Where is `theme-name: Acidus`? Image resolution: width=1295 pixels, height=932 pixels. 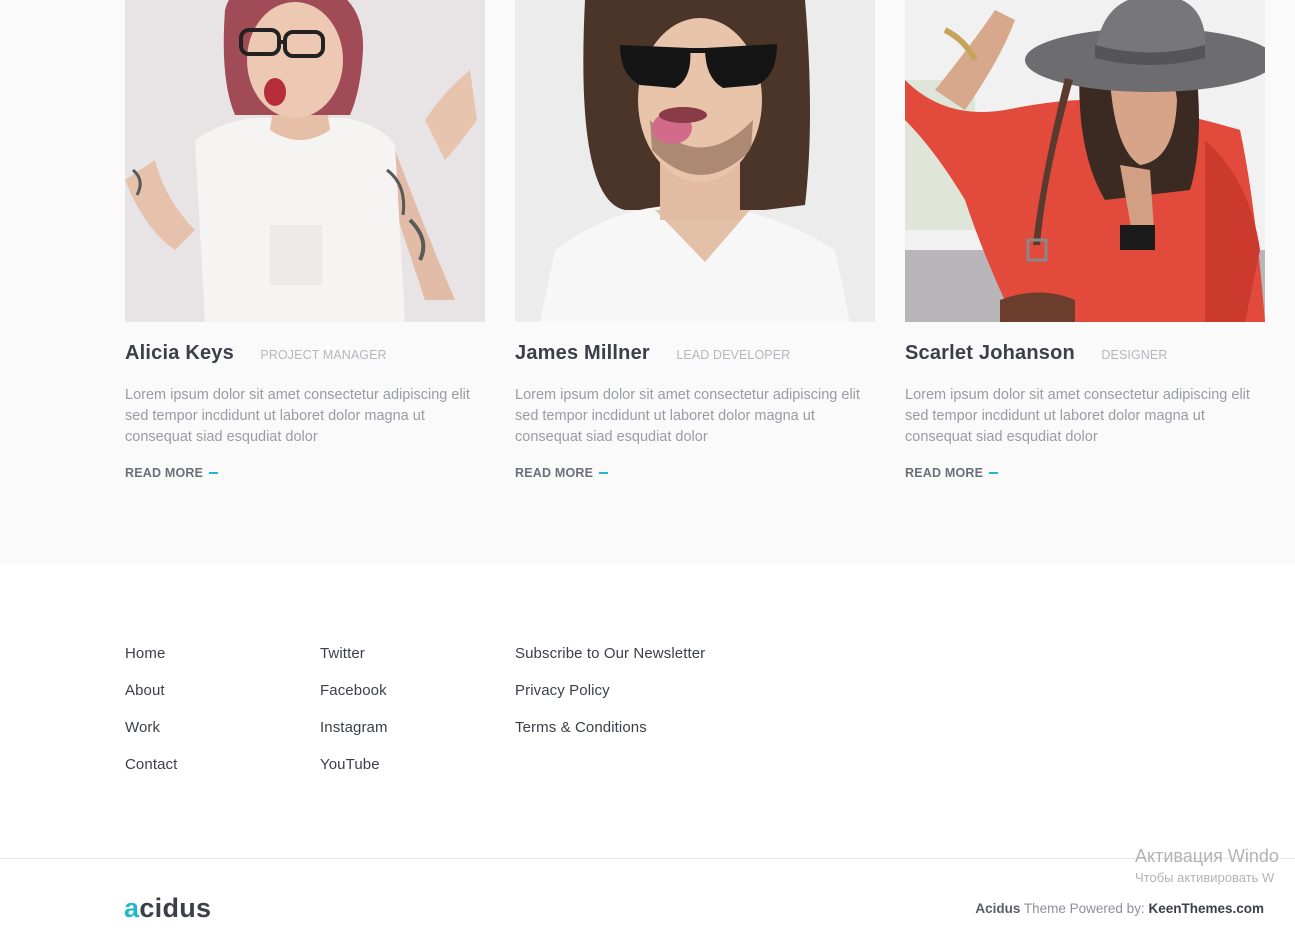 theme-name: Acidus is located at coordinates (998, 908).